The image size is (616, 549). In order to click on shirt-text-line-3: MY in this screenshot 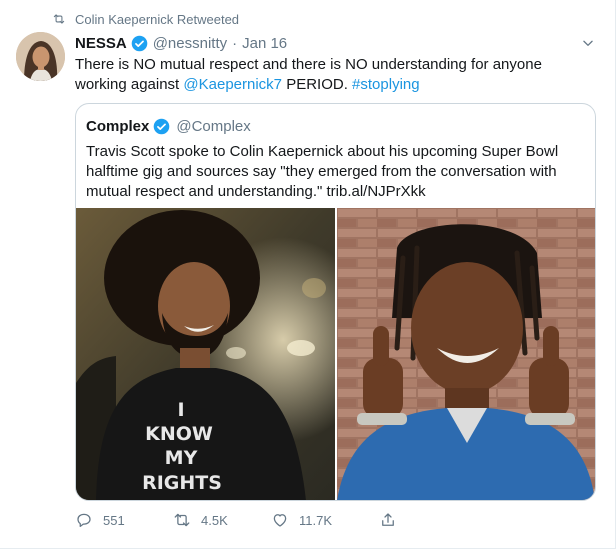, I will do `click(181, 458)`.